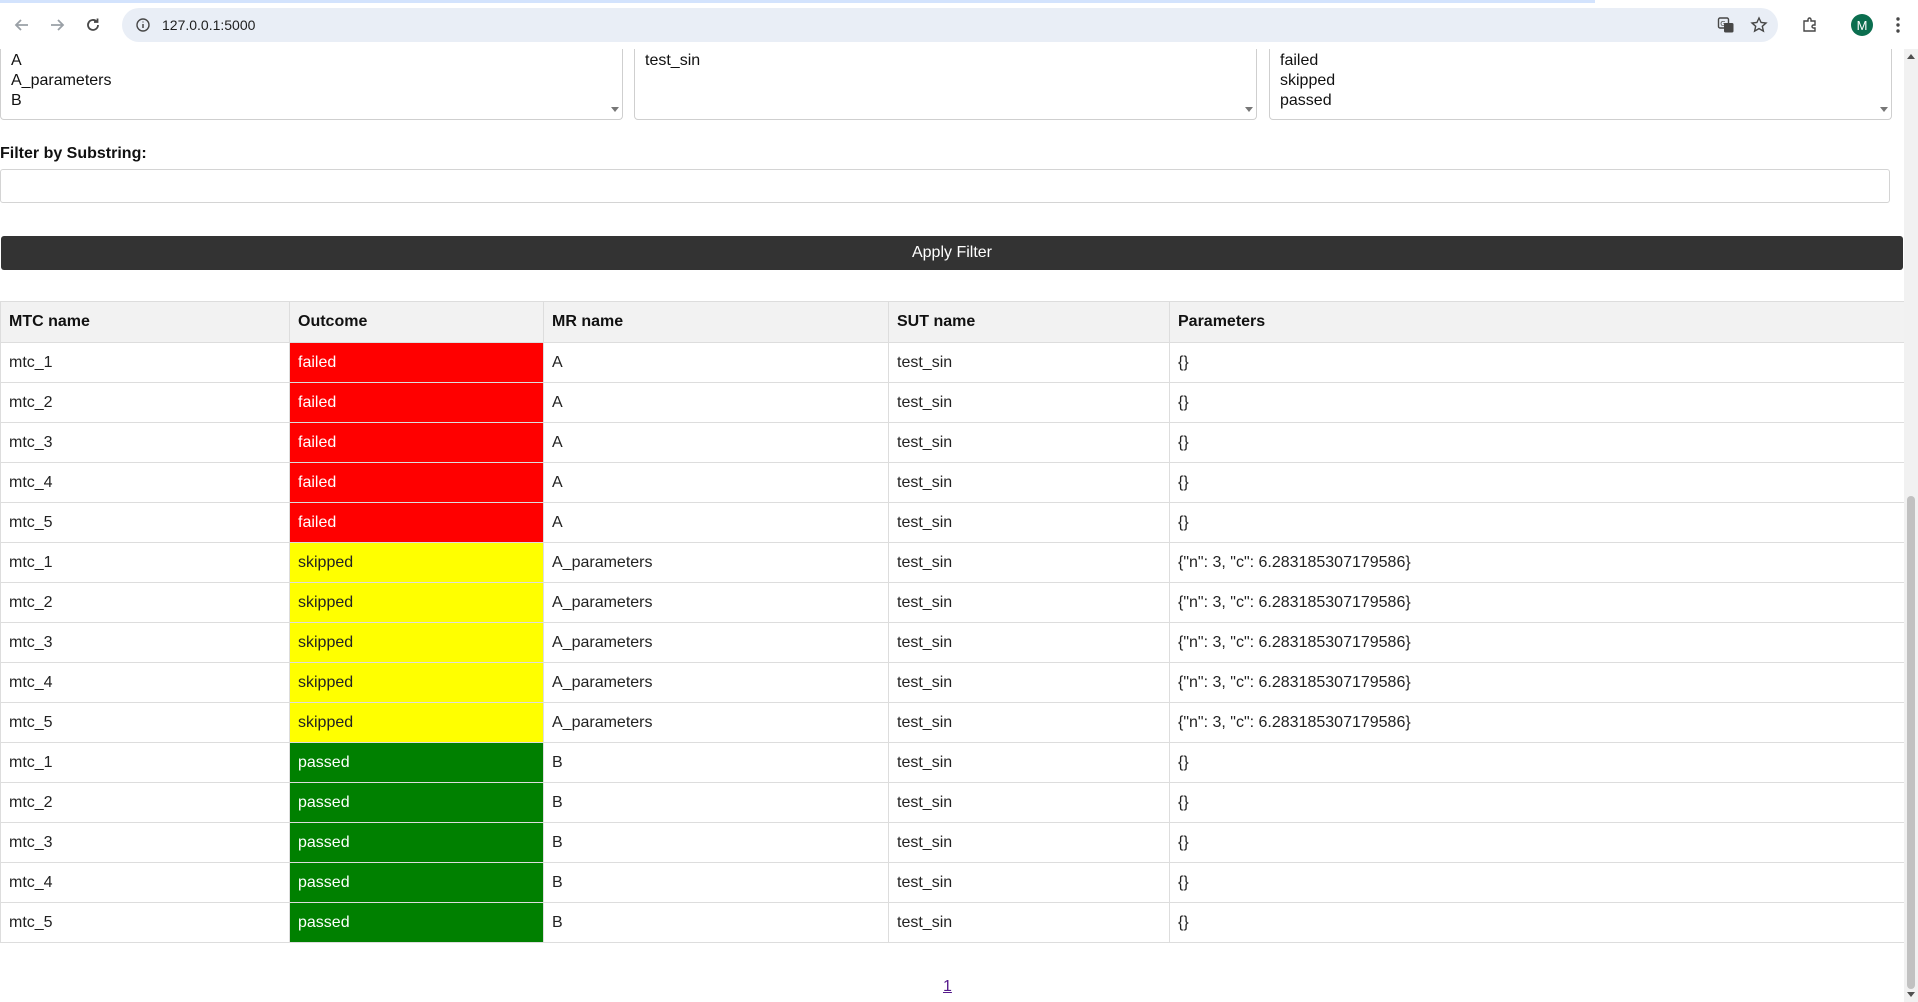  What do you see at coordinates (1537, 322) in the screenshot?
I see `header-parameters: Parameters` at bounding box center [1537, 322].